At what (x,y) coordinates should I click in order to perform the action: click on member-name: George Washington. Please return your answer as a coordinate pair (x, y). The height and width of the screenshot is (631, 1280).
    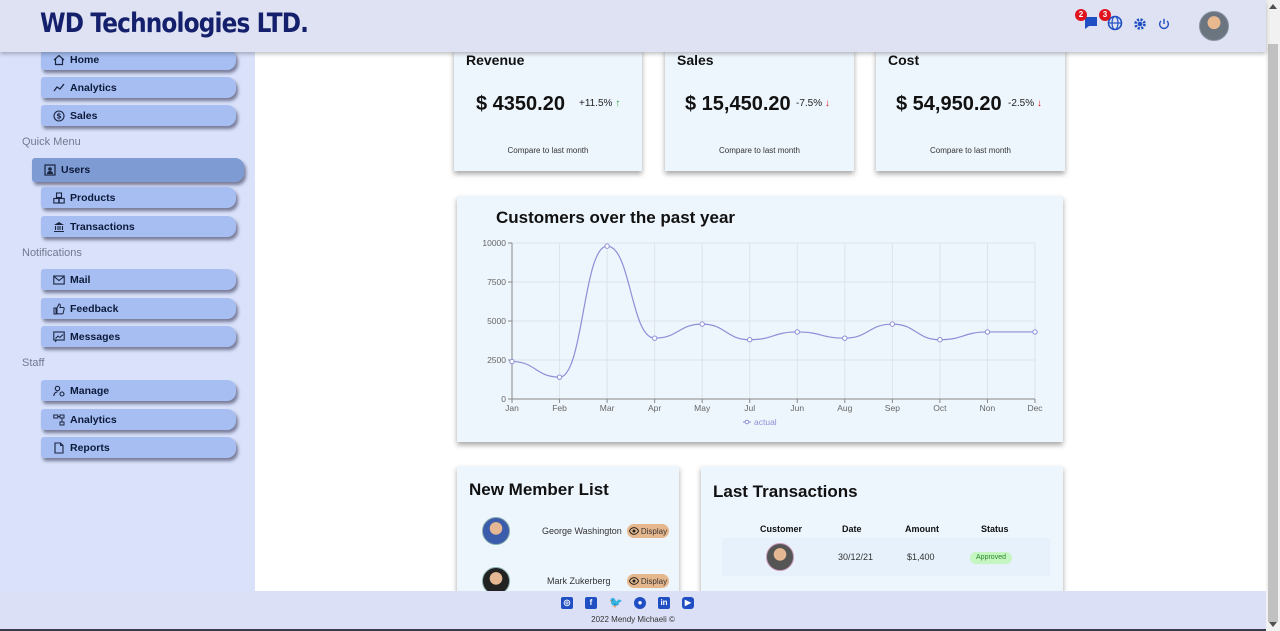
    Looking at the image, I should click on (582, 531).